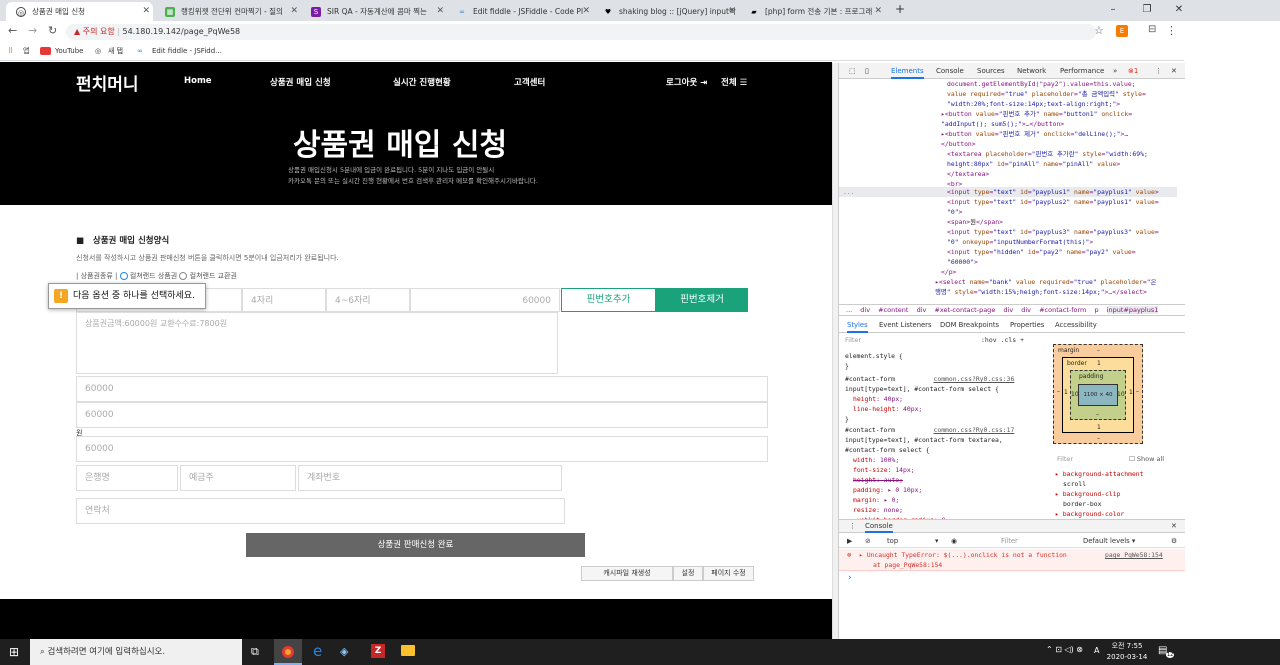 The width and height of the screenshot is (1280, 665). Describe the element at coordinates (368, 300) in the screenshot. I see `pin-input-3: 4~6자리` at that location.